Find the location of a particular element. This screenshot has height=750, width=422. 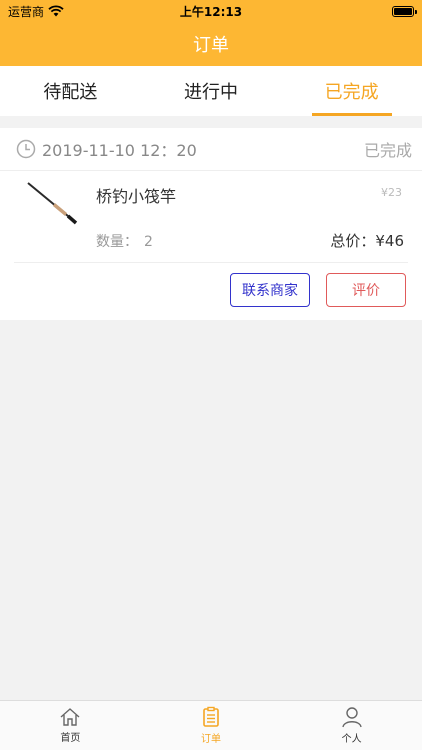

tabbar-home: 首页 is located at coordinates (70, 725).